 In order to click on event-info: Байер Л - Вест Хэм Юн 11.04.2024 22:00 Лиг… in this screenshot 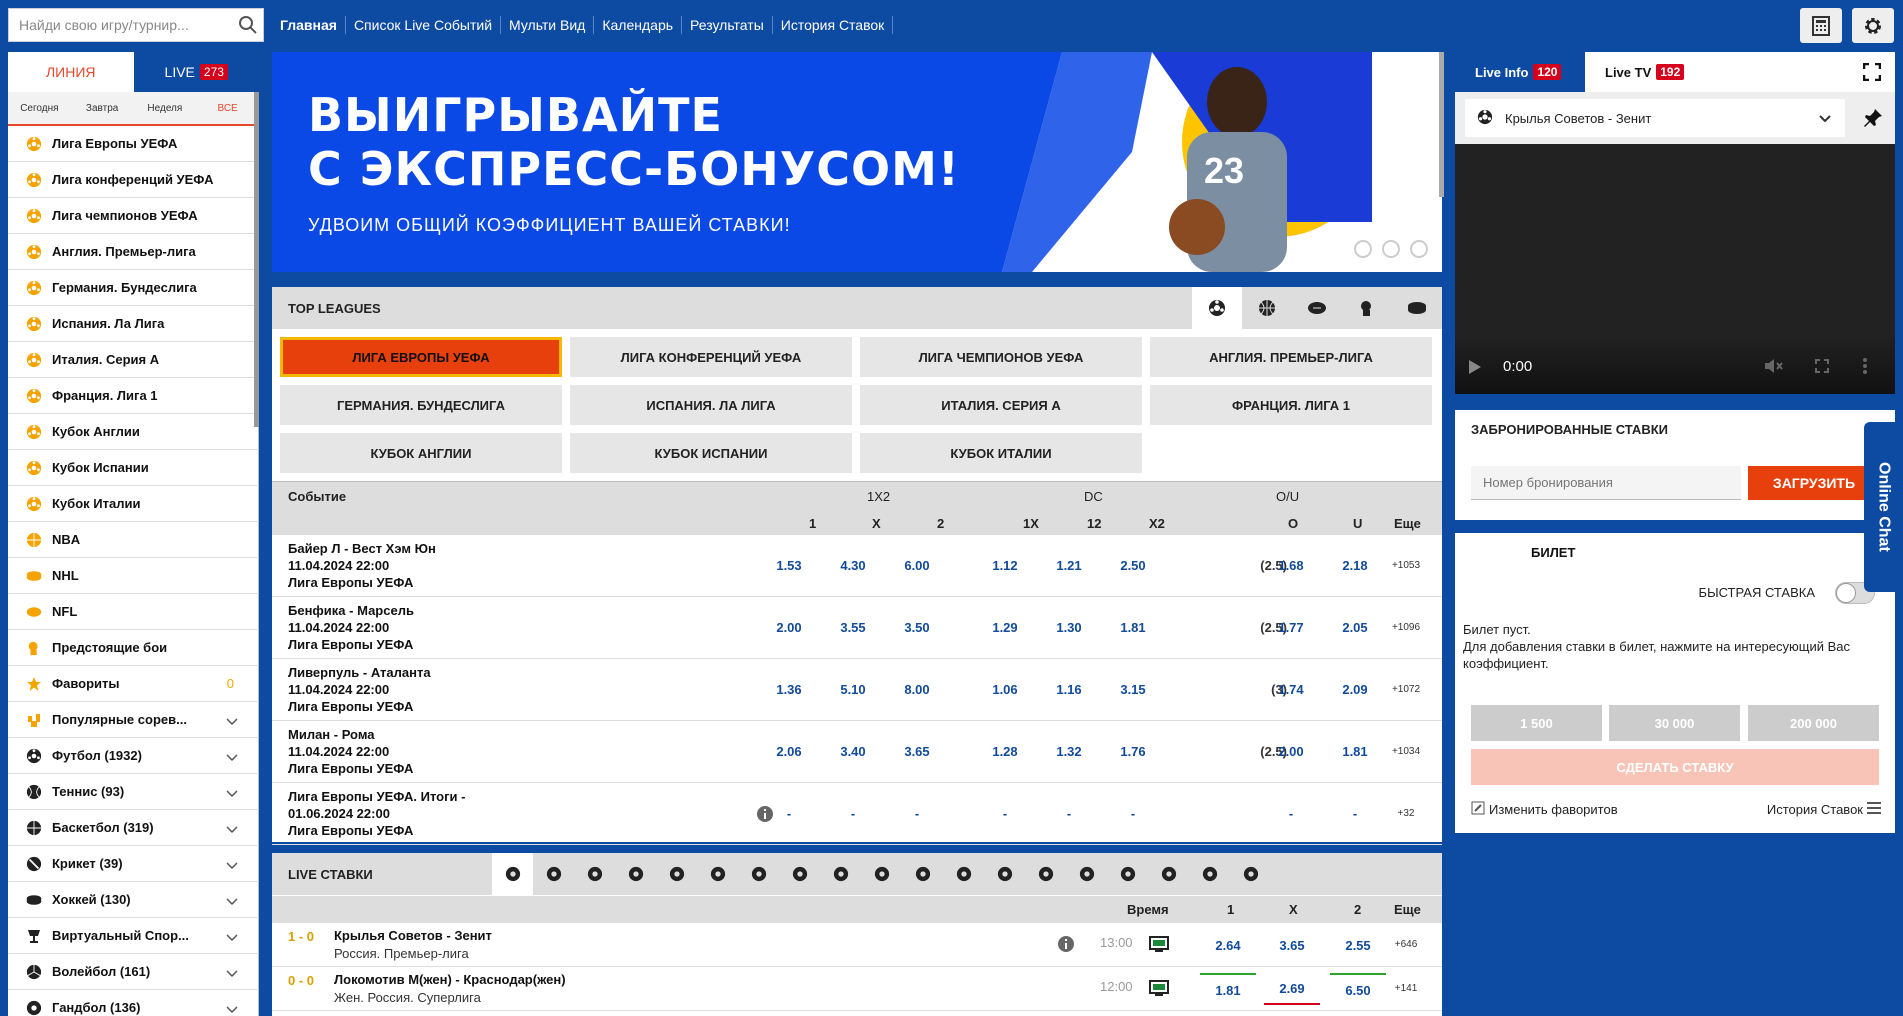, I will do `click(362, 565)`.